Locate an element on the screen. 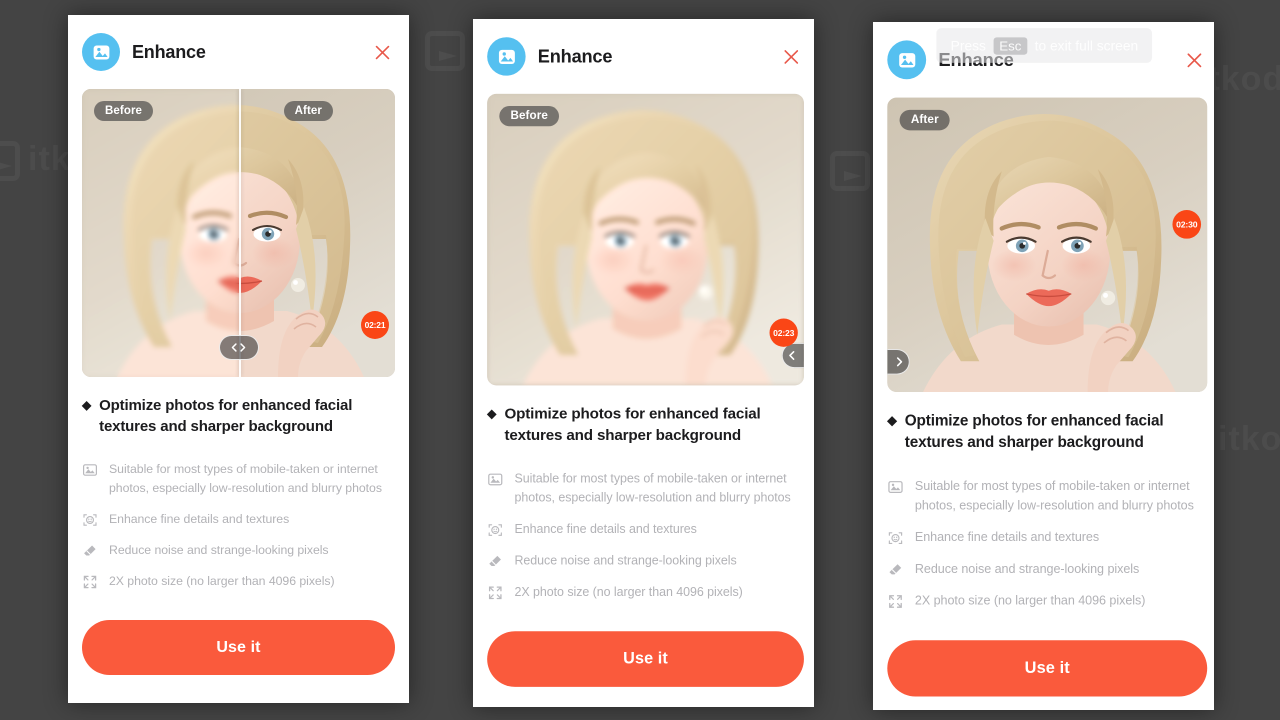 This screenshot has height=720, width=1280. countdown-timer-badge: 02:30 is located at coordinates (1187, 224).